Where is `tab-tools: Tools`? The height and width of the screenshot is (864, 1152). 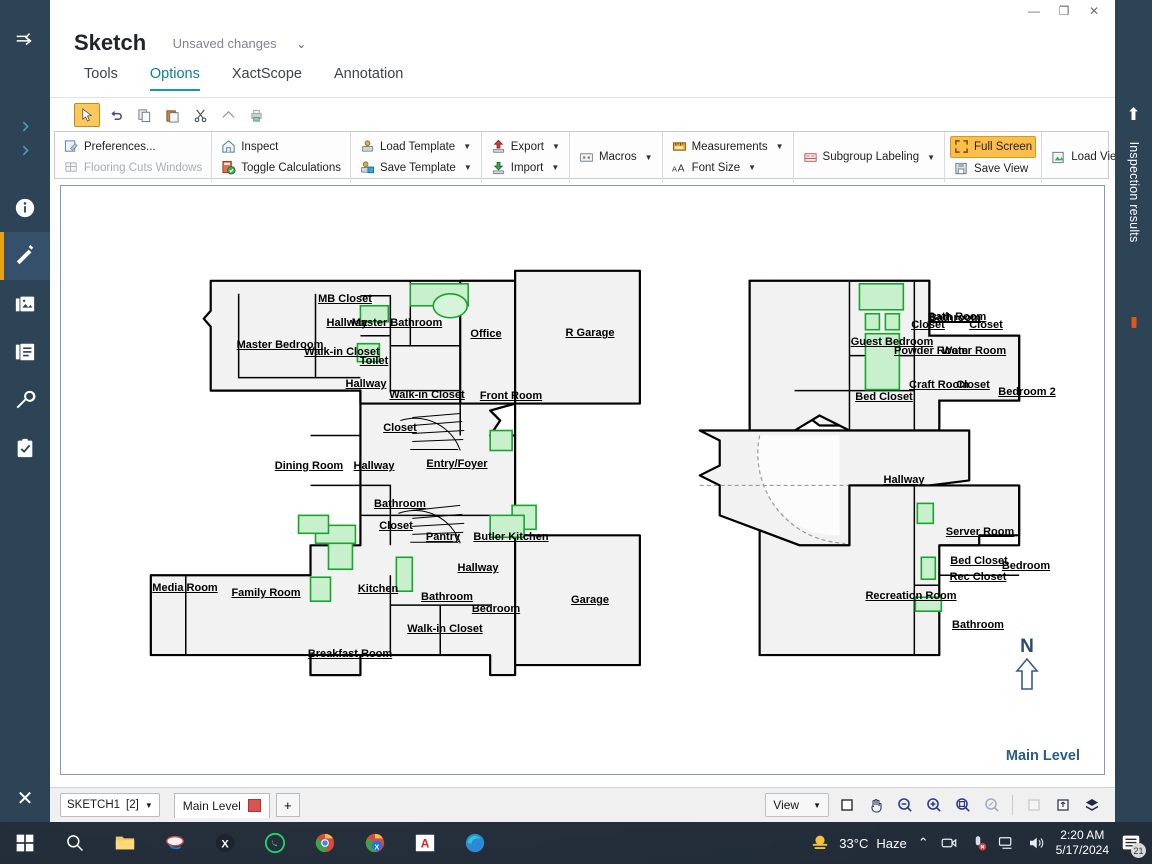
tab-tools: Tools is located at coordinates (101, 78).